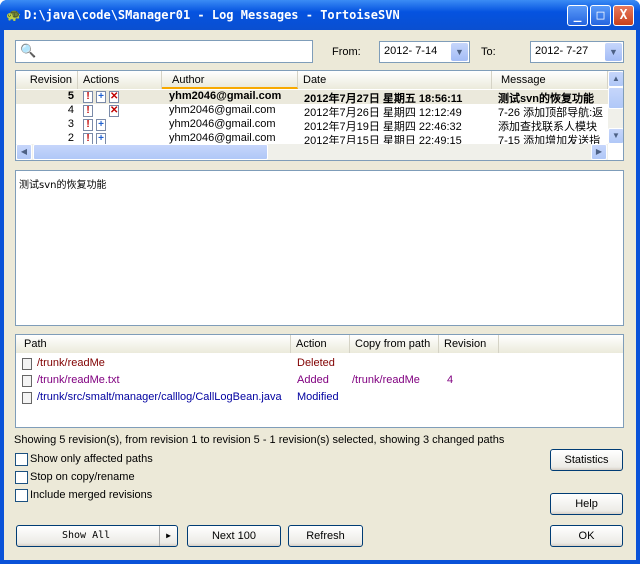 The width and height of the screenshot is (640, 564). I want to click on scroll-left-icon: ◀, so click(24, 152).